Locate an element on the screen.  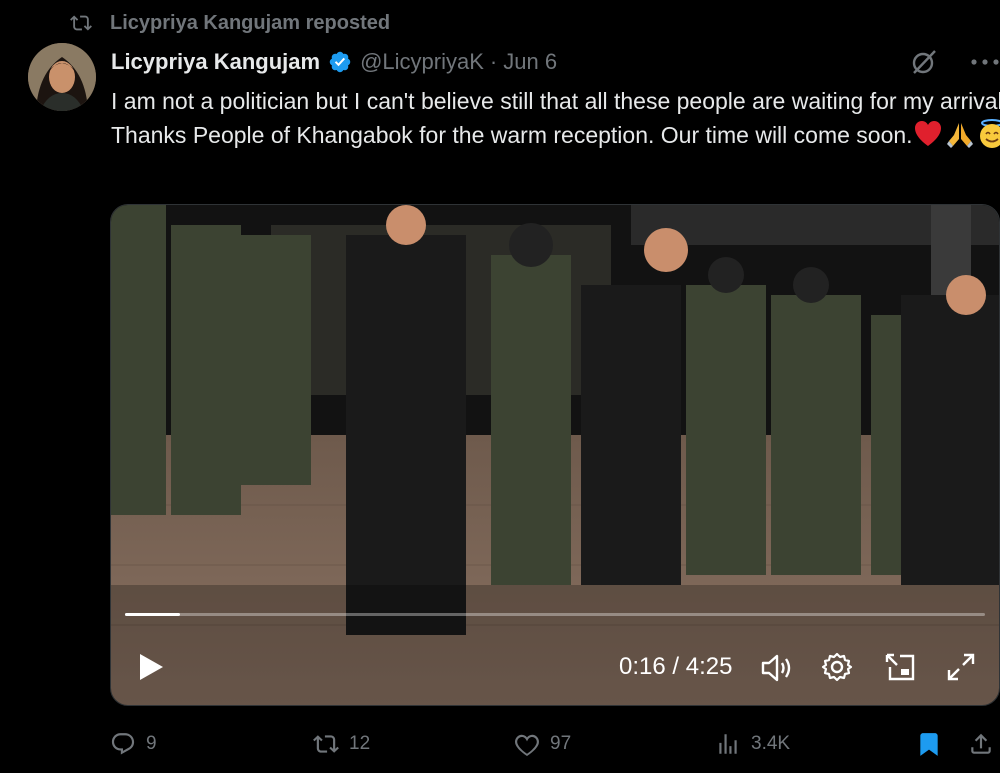
bookmark-button is located at coordinates (934, 744).